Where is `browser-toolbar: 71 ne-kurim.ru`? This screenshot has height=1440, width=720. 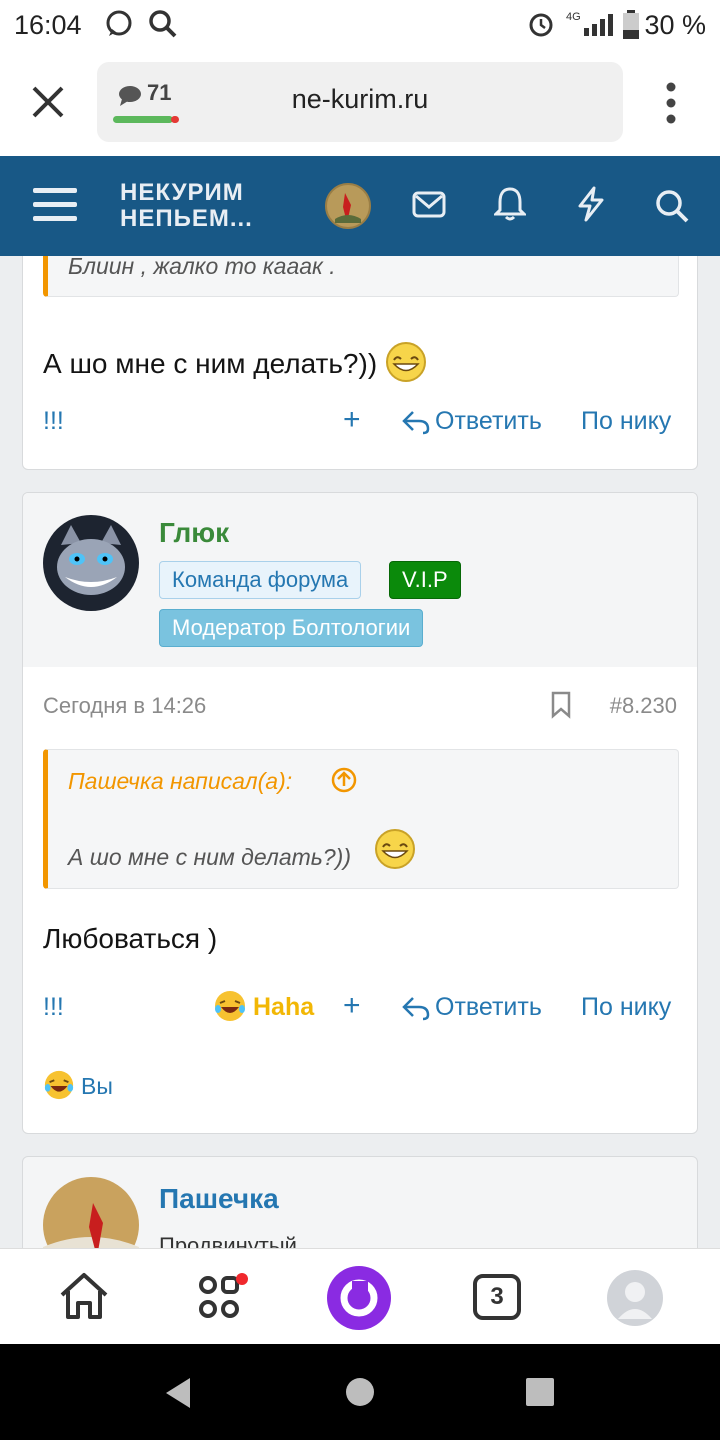
browser-toolbar: 71 ne-kurim.ru is located at coordinates (360, 104).